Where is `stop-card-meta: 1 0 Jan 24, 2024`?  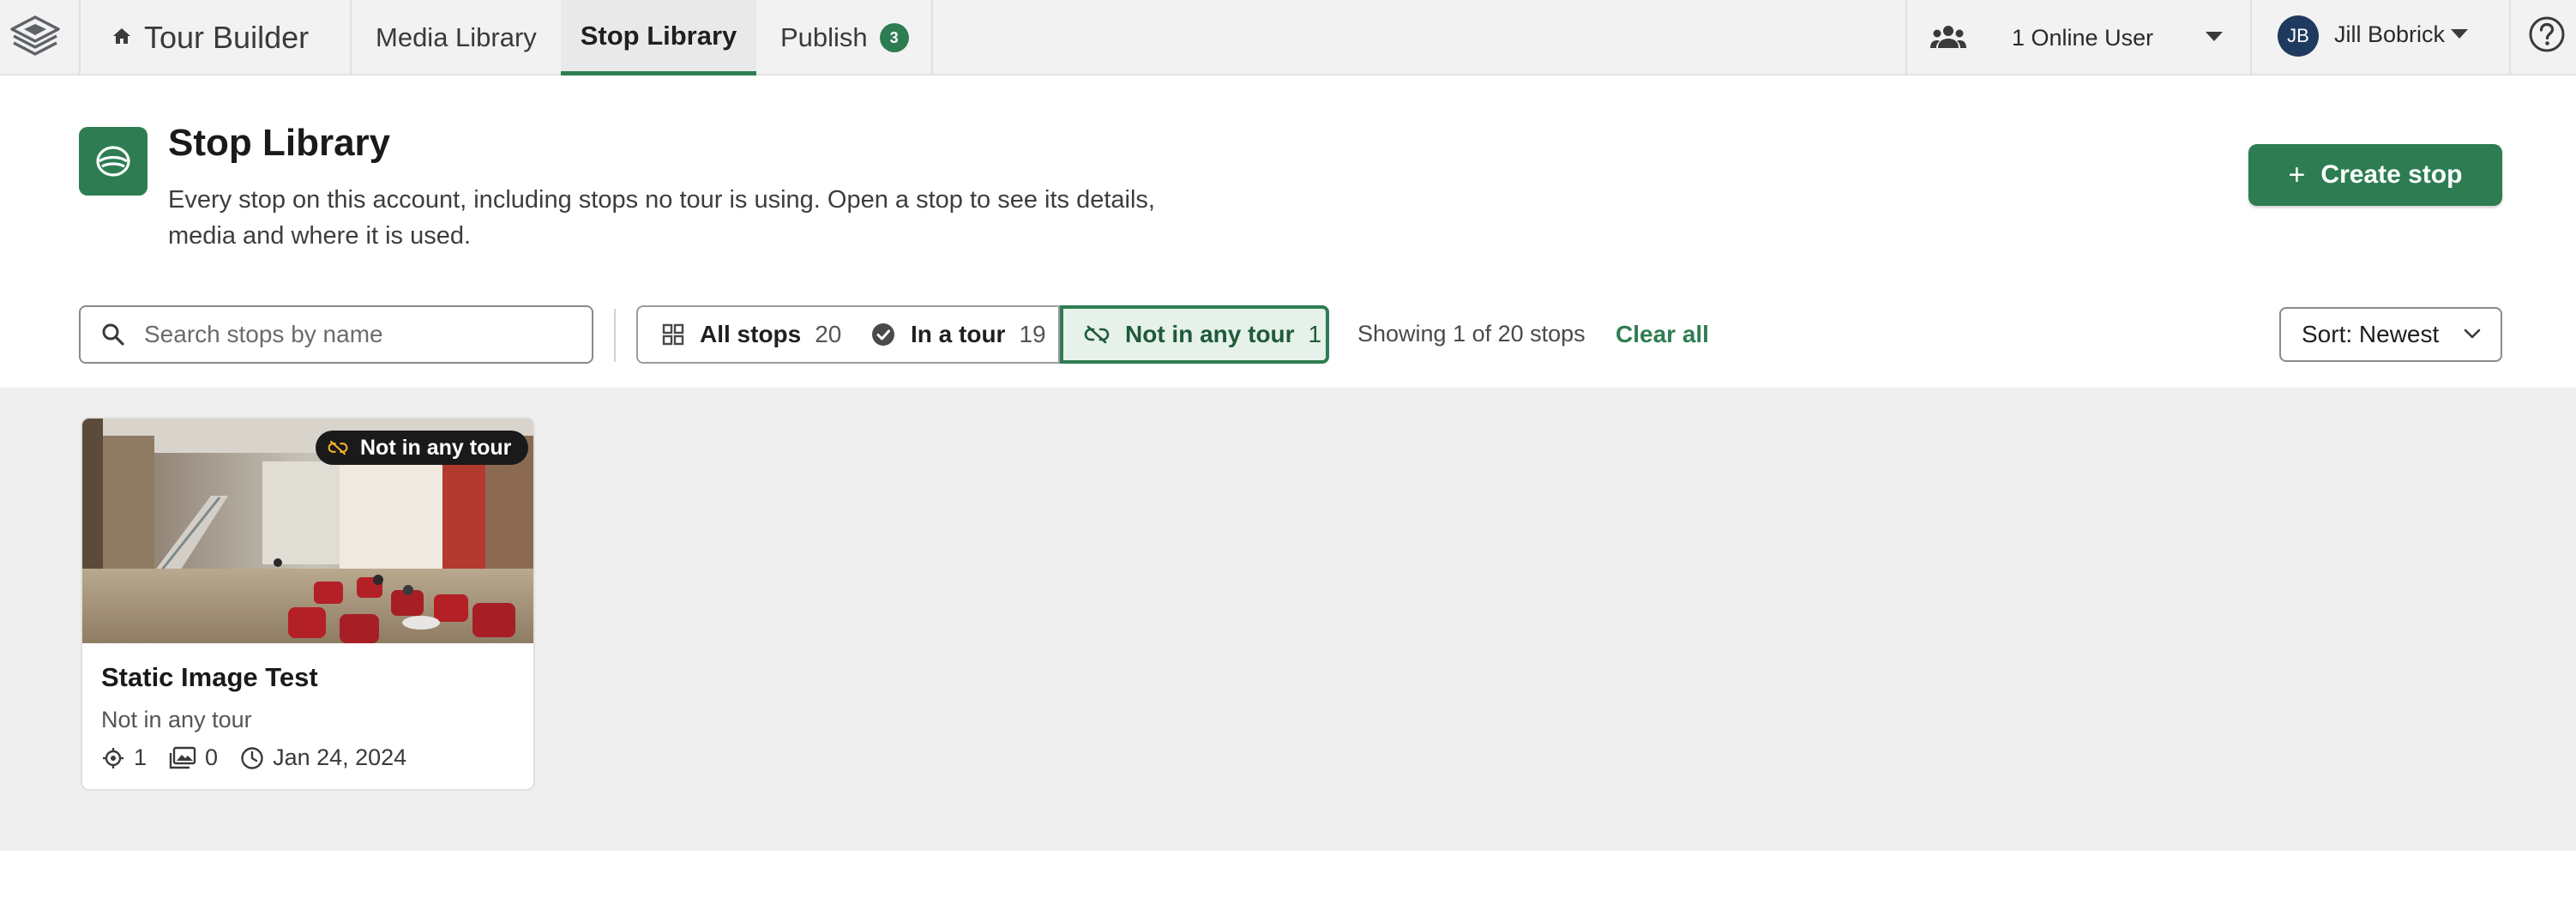 stop-card-meta: 1 0 Jan 24, 2024 is located at coordinates (253, 757).